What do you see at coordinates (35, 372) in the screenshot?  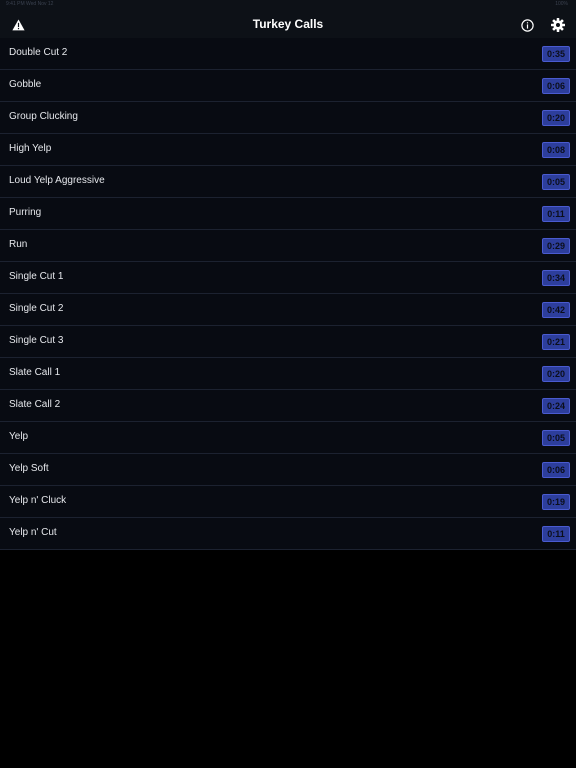 I see `call-name: Slate Call 1` at bounding box center [35, 372].